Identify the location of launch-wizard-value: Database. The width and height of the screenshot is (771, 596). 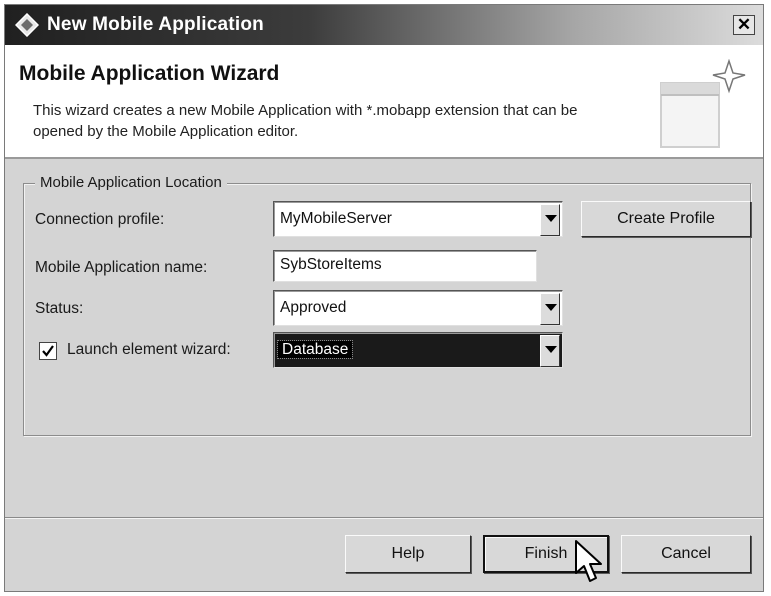
(315, 349).